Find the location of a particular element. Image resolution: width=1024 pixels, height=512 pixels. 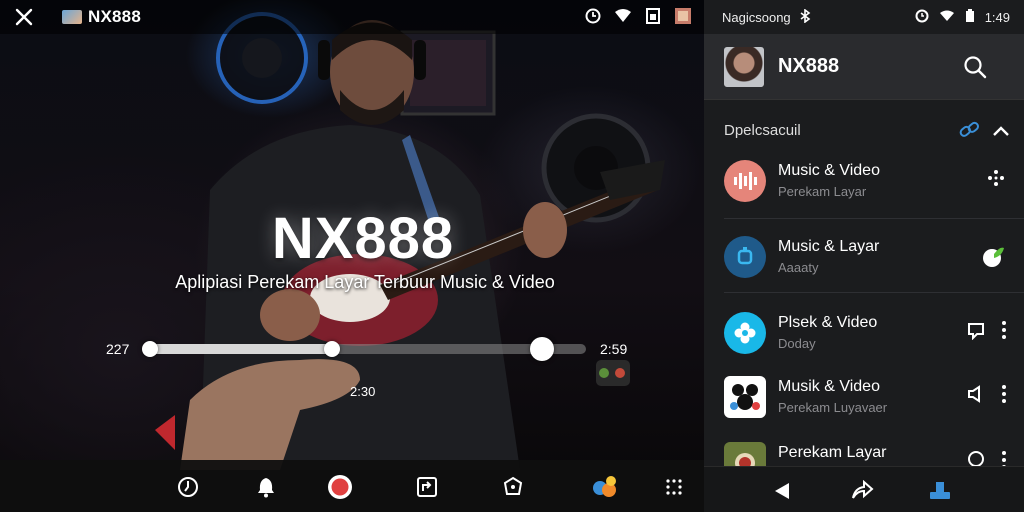

link-icon is located at coordinates (969, 132).